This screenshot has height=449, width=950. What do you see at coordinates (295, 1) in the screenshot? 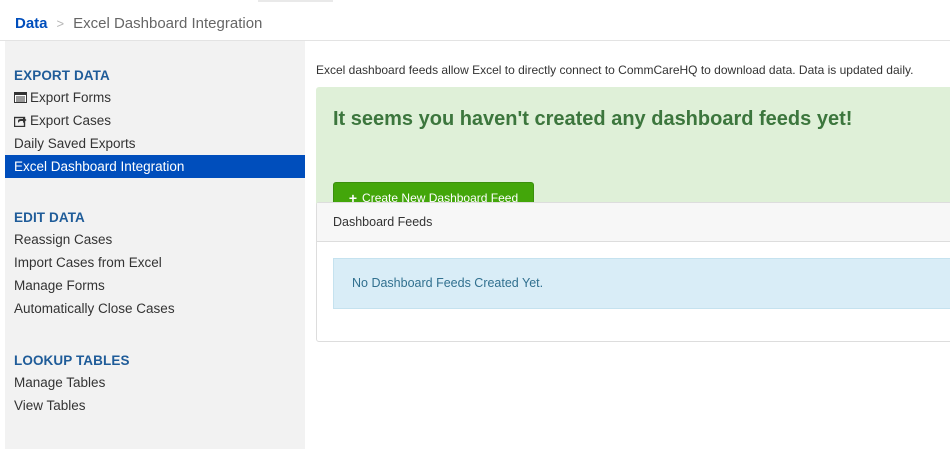
I see `top-tab-edge` at bounding box center [295, 1].